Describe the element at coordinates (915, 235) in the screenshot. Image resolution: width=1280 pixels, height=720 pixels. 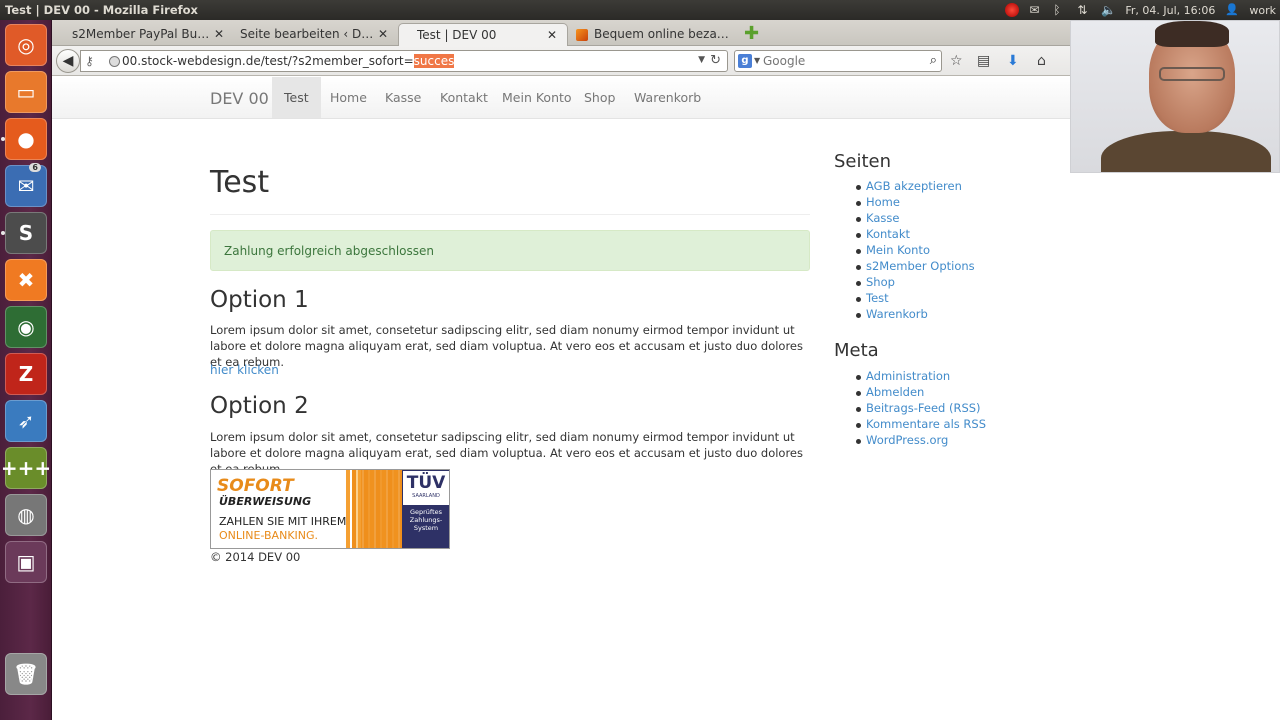
I see `sidebar-page-link: Kontakt` at that location.